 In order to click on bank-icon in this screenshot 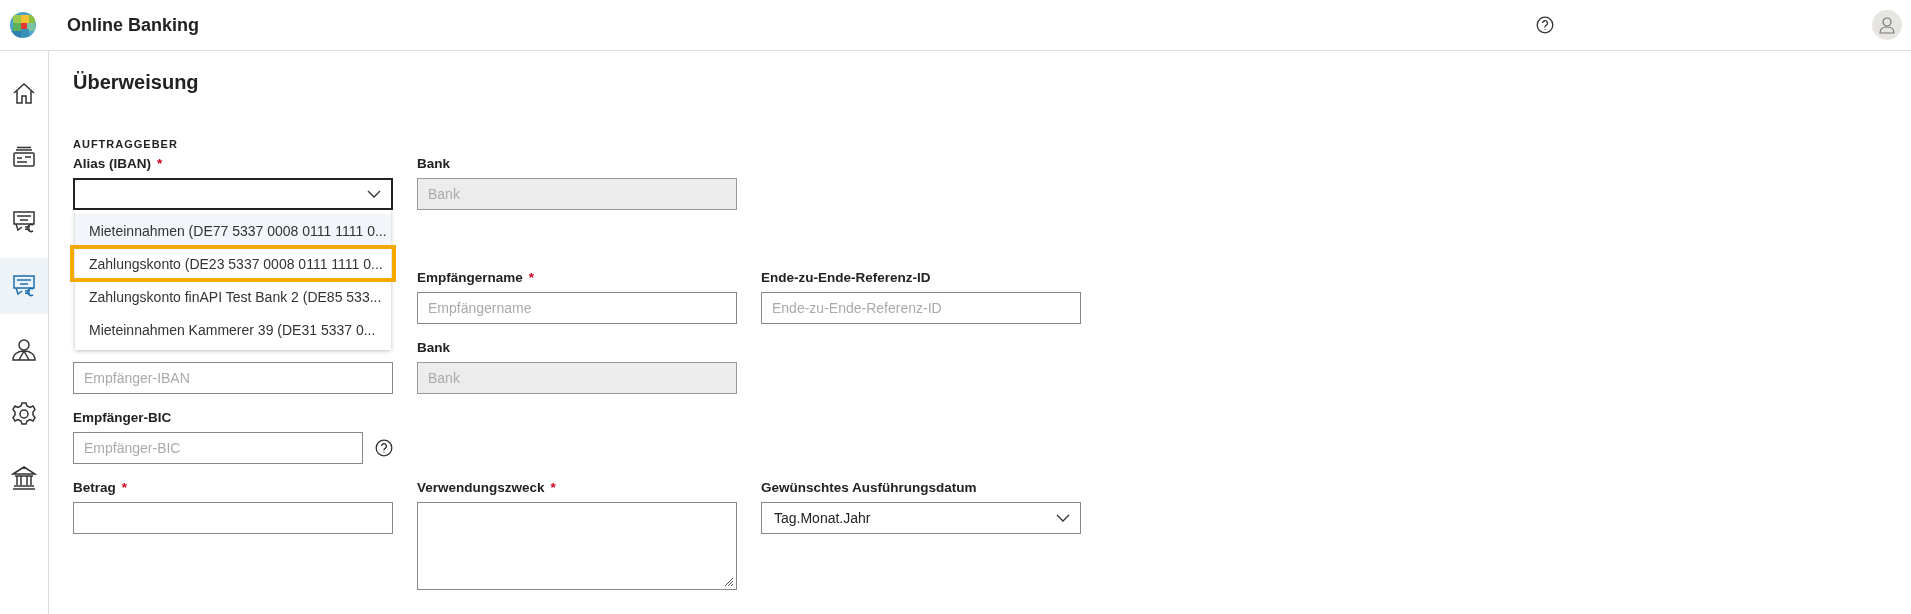, I will do `click(24, 478)`.